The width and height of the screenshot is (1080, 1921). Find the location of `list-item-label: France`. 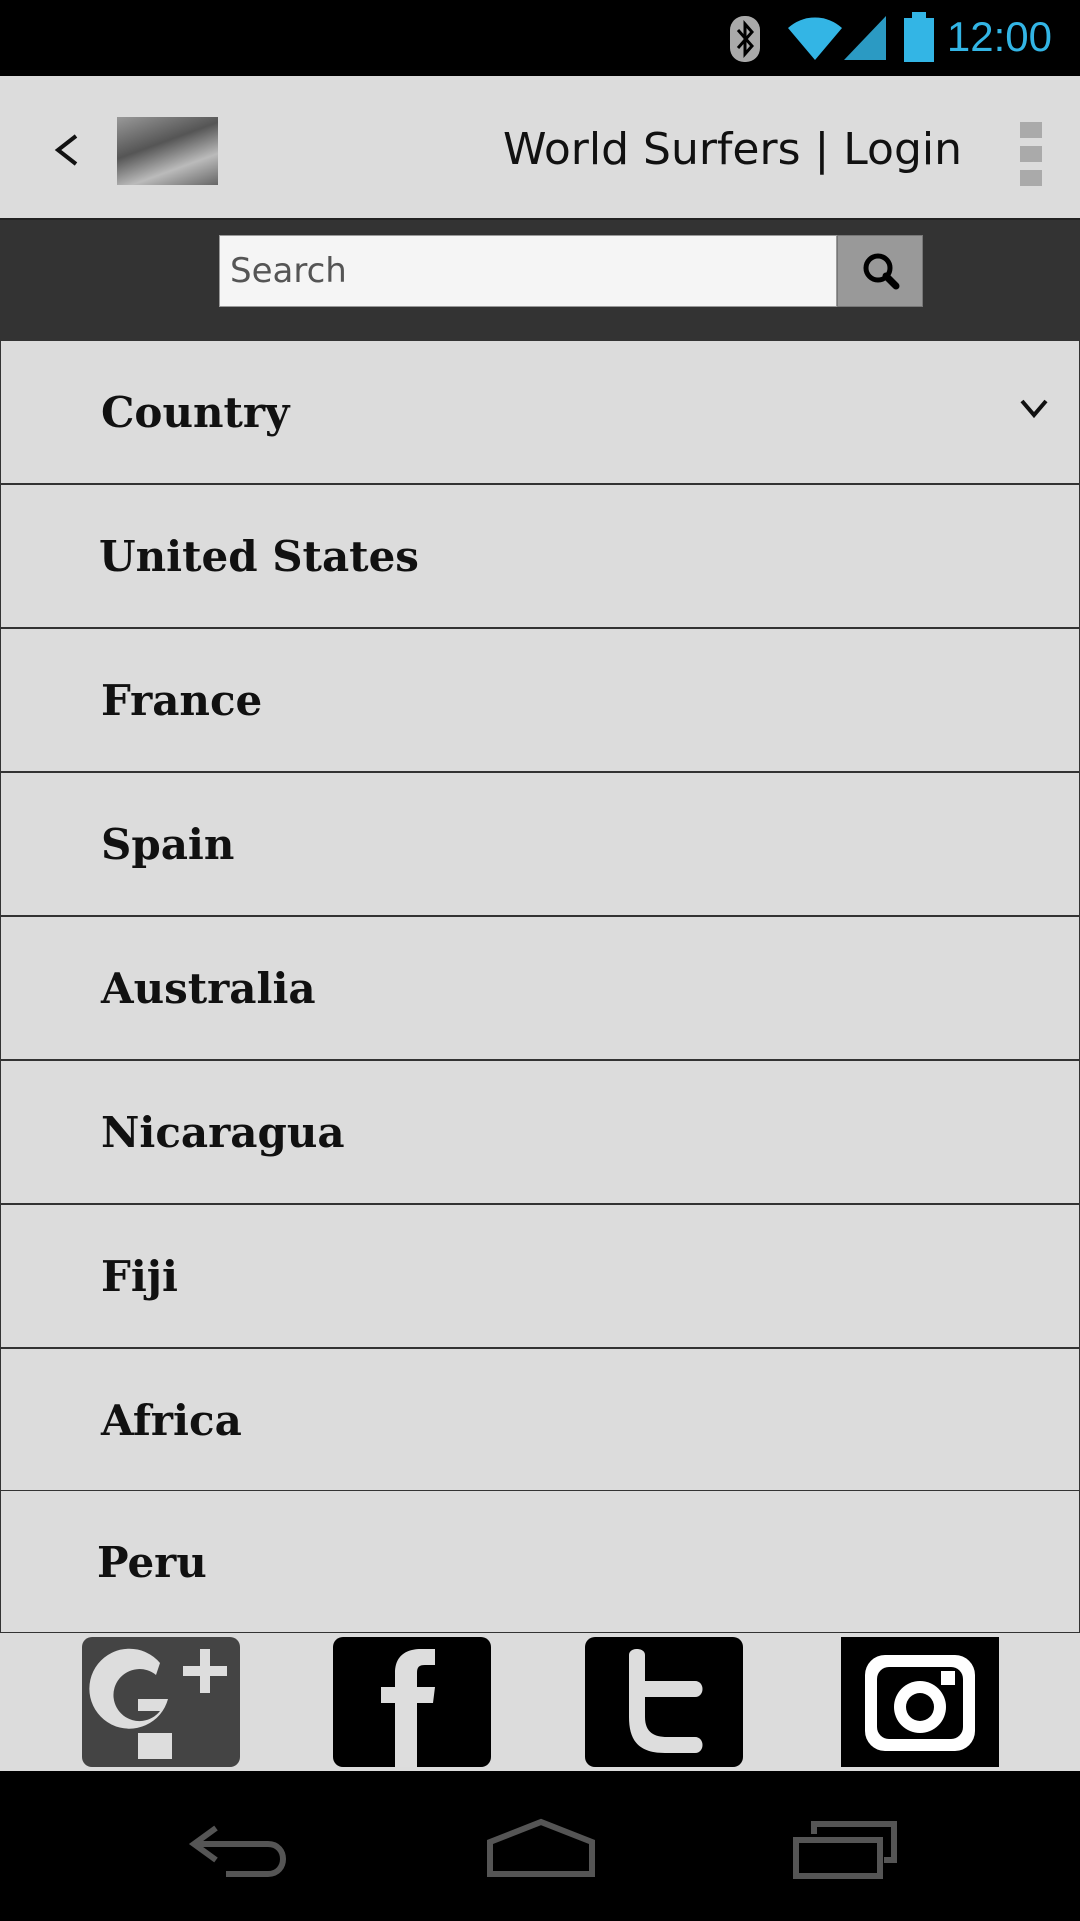

list-item-label: France is located at coordinates (182, 700).